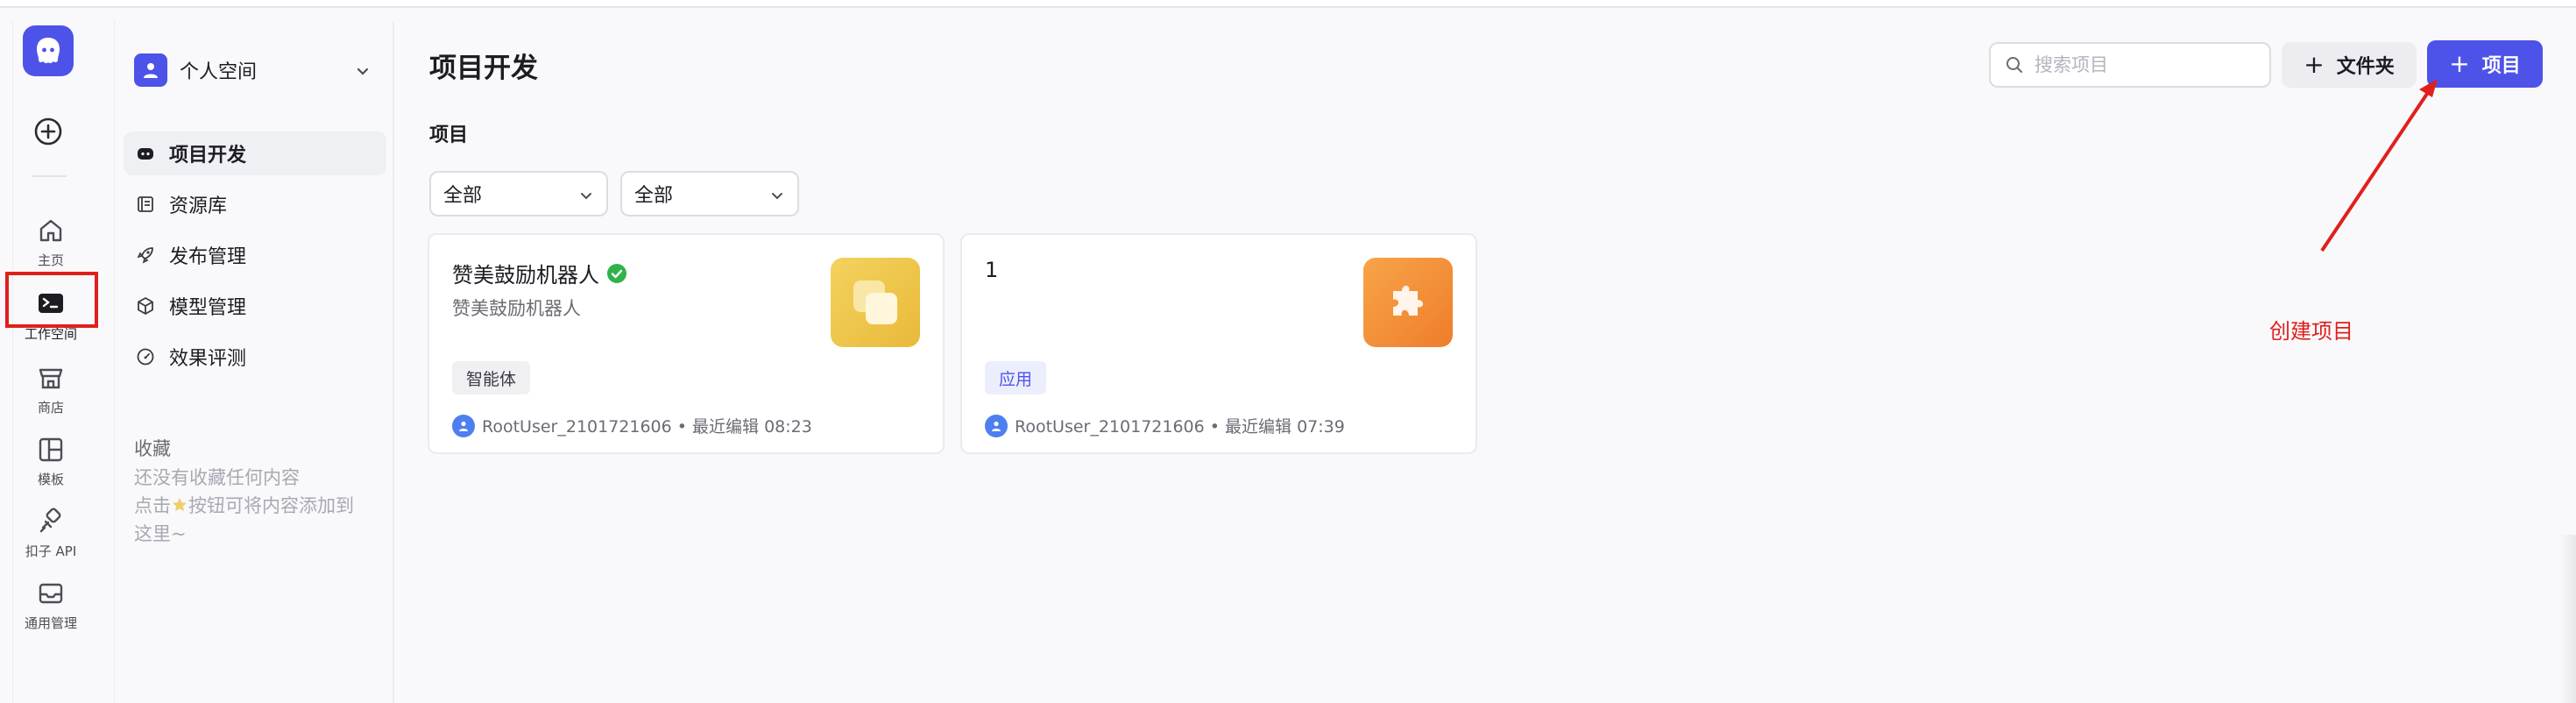  What do you see at coordinates (2379, 165) in the screenshot?
I see `annotation-arrow` at bounding box center [2379, 165].